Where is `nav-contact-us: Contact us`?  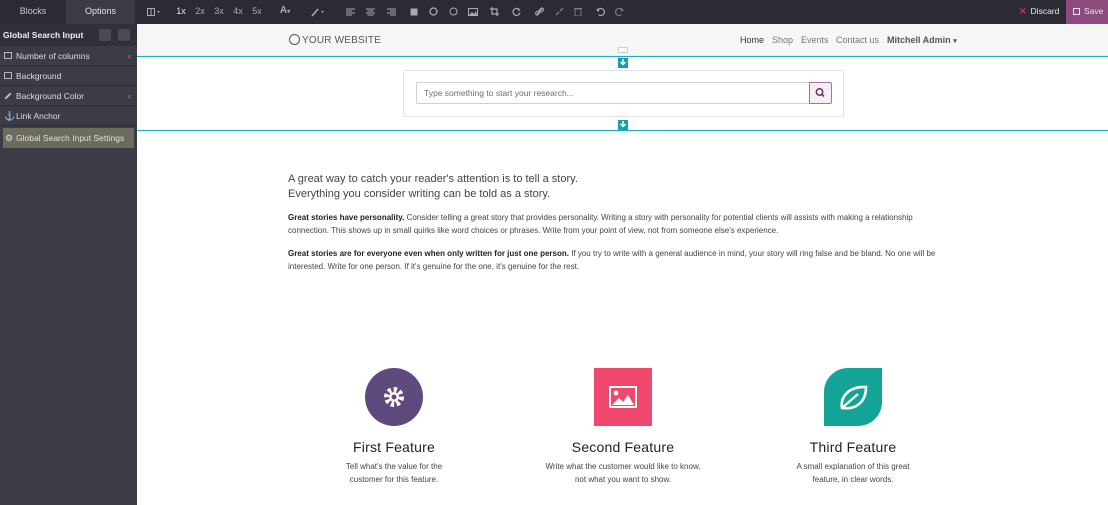 nav-contact-us: Contact us is located at coordinates (857, 40).